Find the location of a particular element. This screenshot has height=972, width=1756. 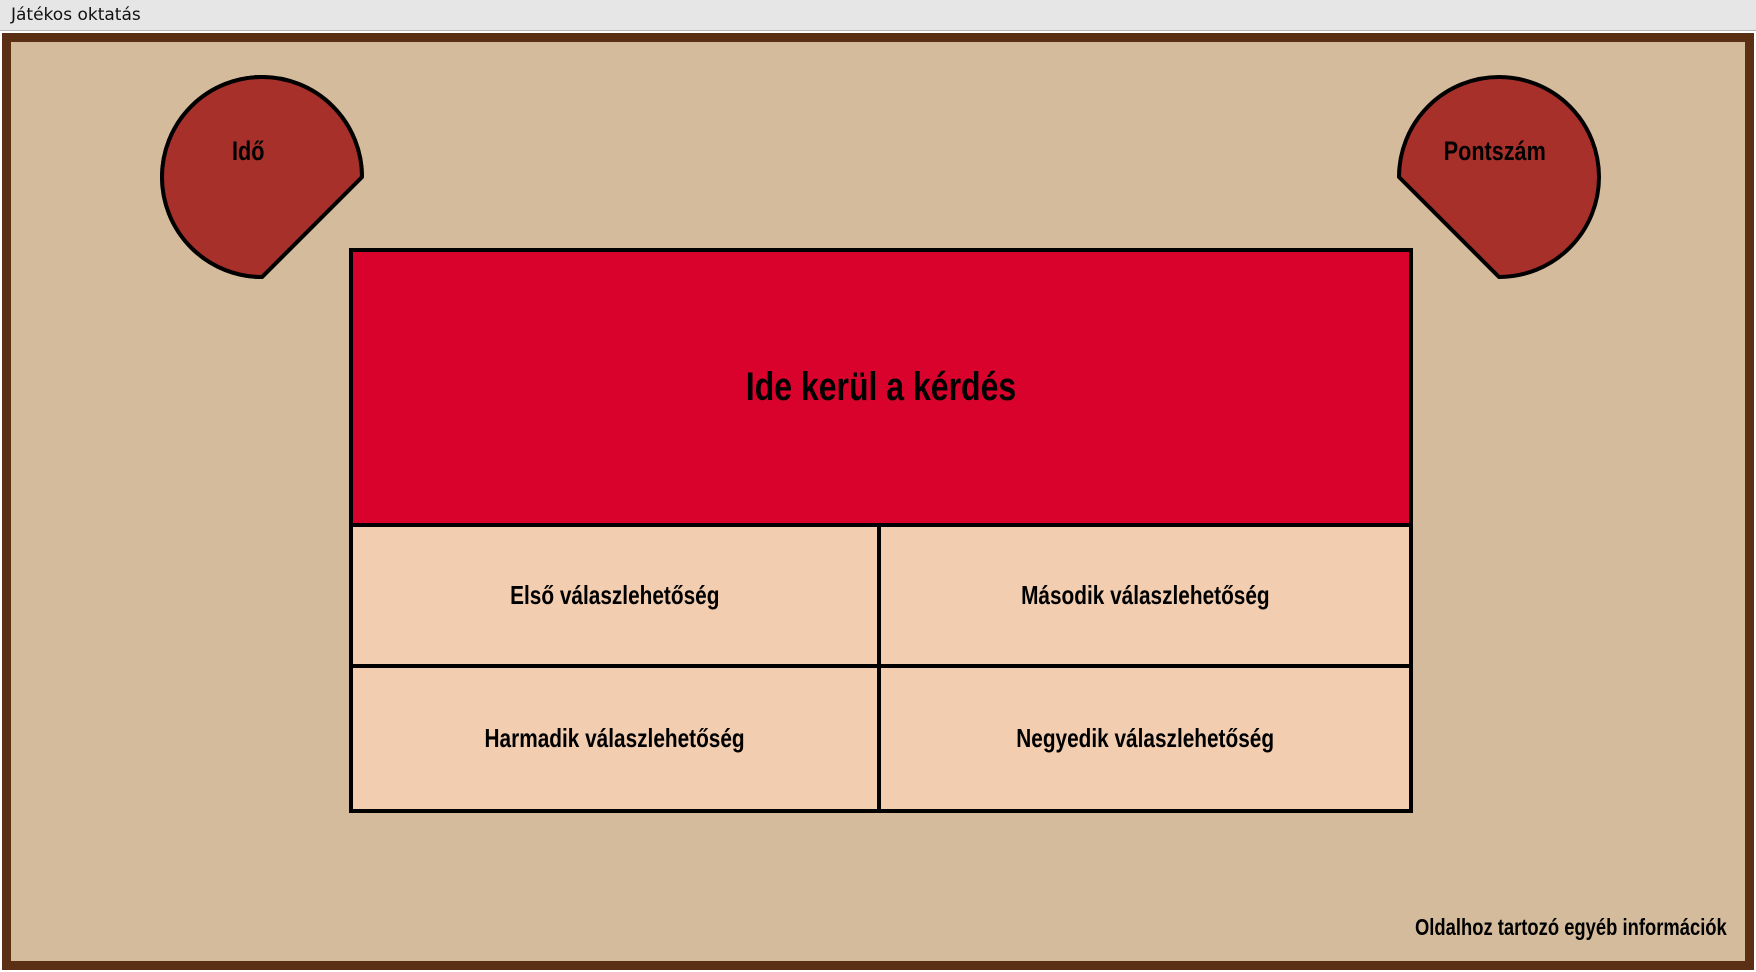

window-title: Játékos oktatás is located at coordinates (76, 15).